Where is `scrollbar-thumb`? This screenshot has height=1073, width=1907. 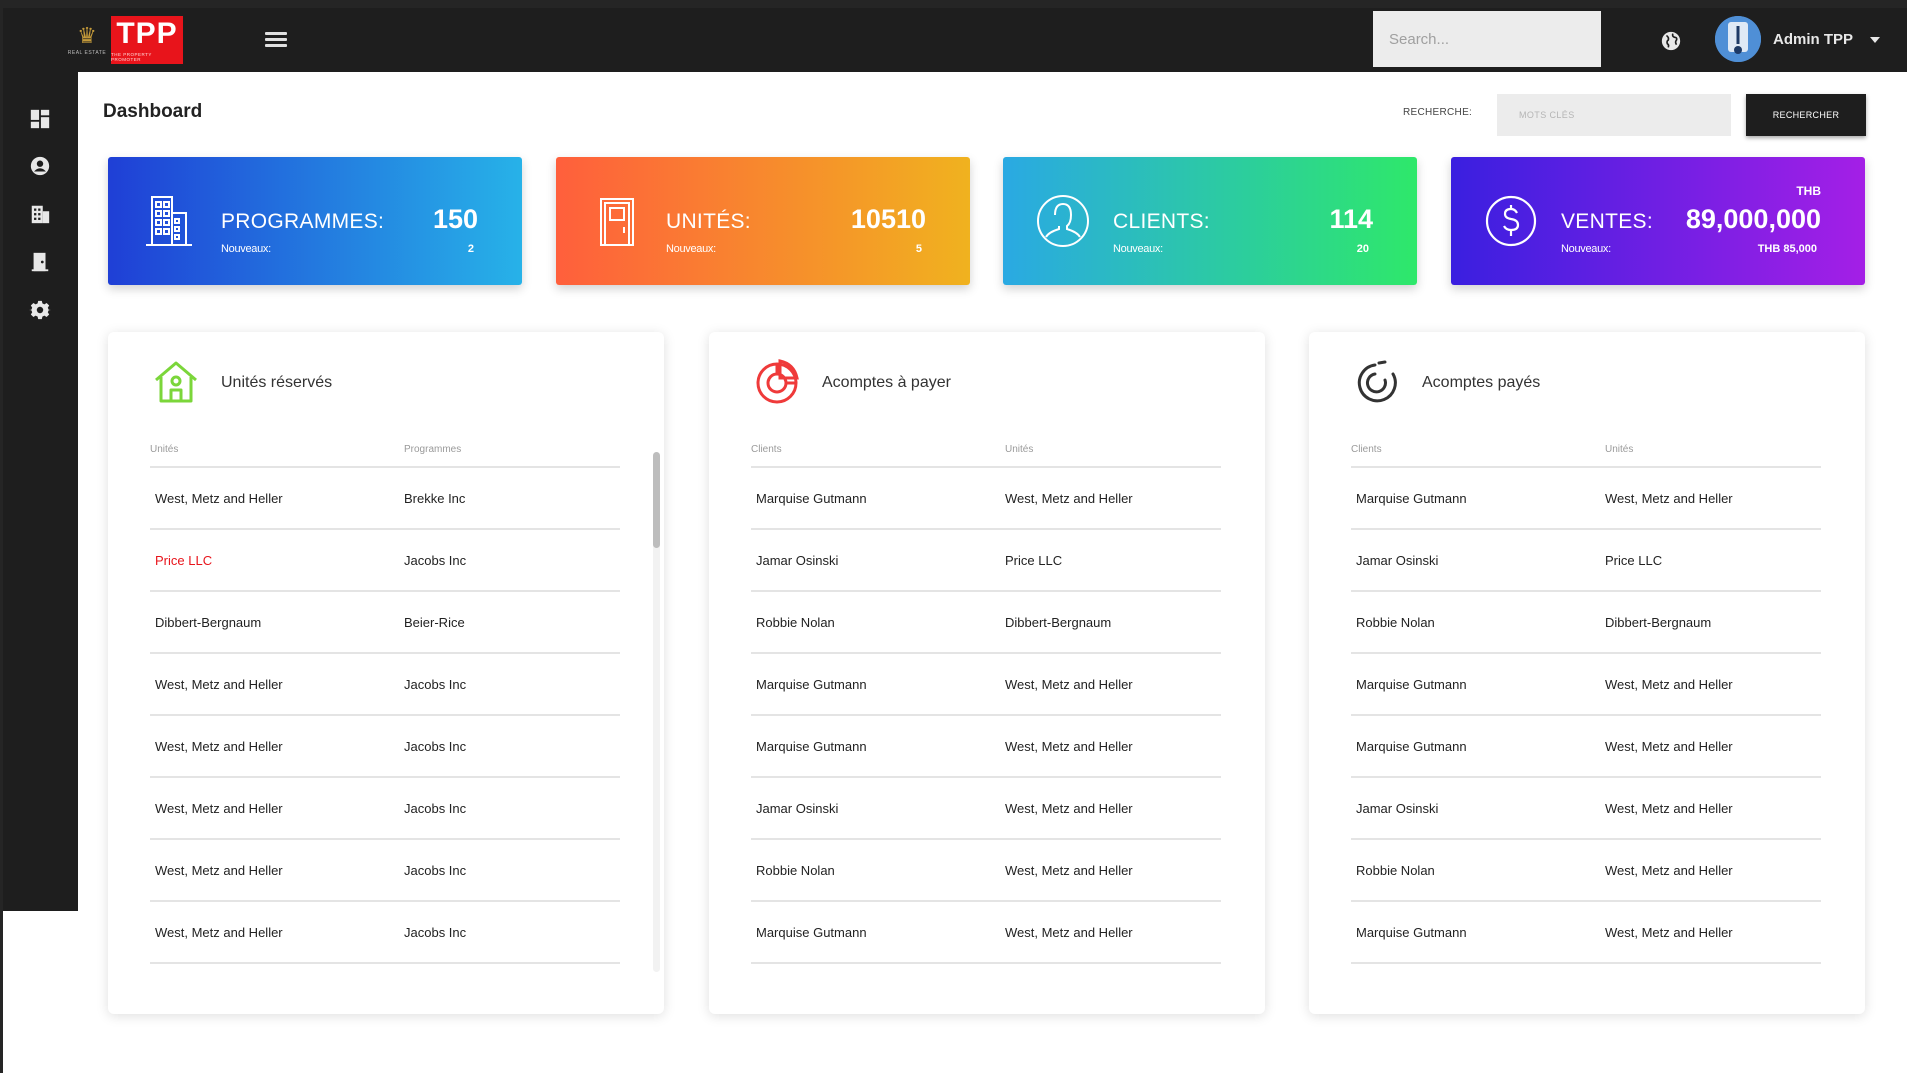
scrollbar-thumb is located at coordinates (656, 500).